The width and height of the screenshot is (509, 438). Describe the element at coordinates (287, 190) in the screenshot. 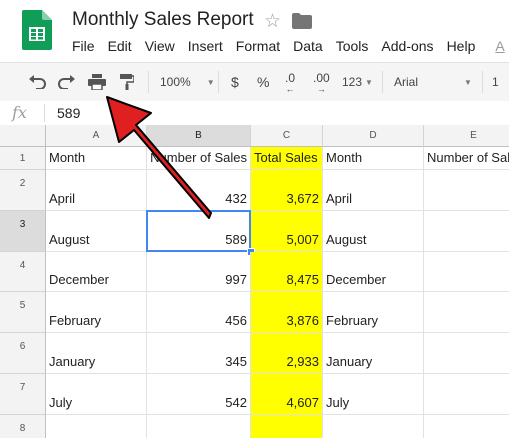

I see `data-cell: 3,672` at that location.